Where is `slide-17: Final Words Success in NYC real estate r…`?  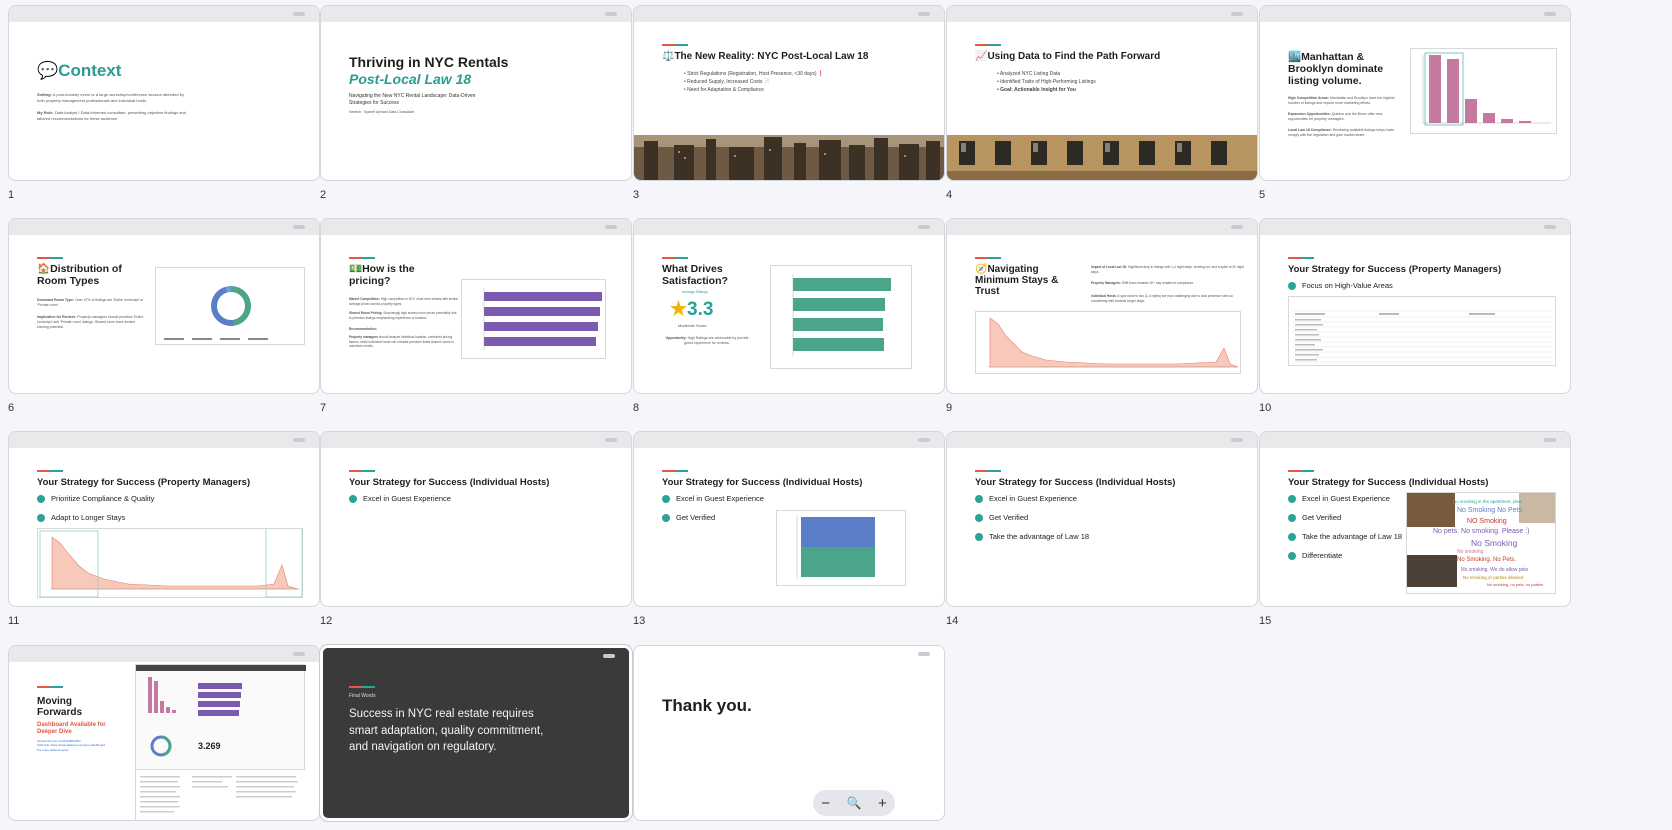
slide-17: Final Words Success in NYC real estate r… is located at coordinates (476, 733).